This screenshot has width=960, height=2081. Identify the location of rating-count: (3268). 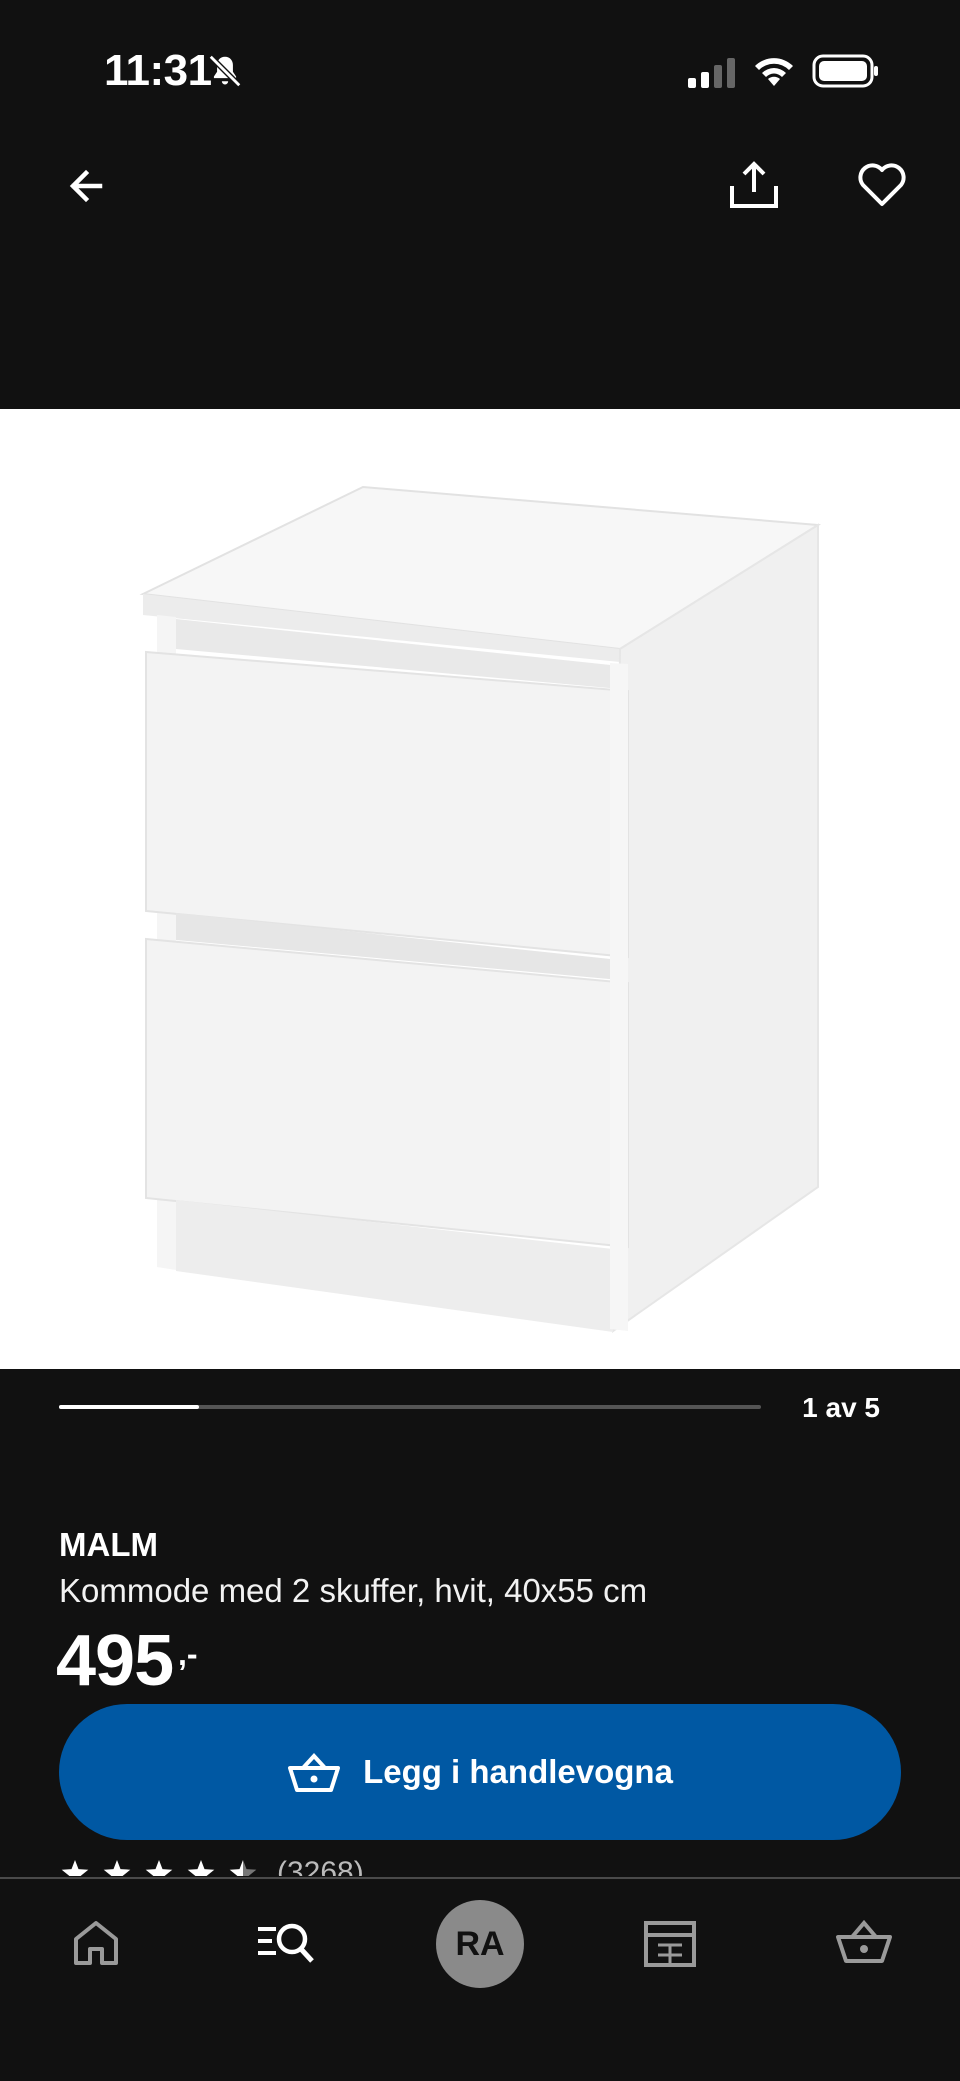
(320, 1866).